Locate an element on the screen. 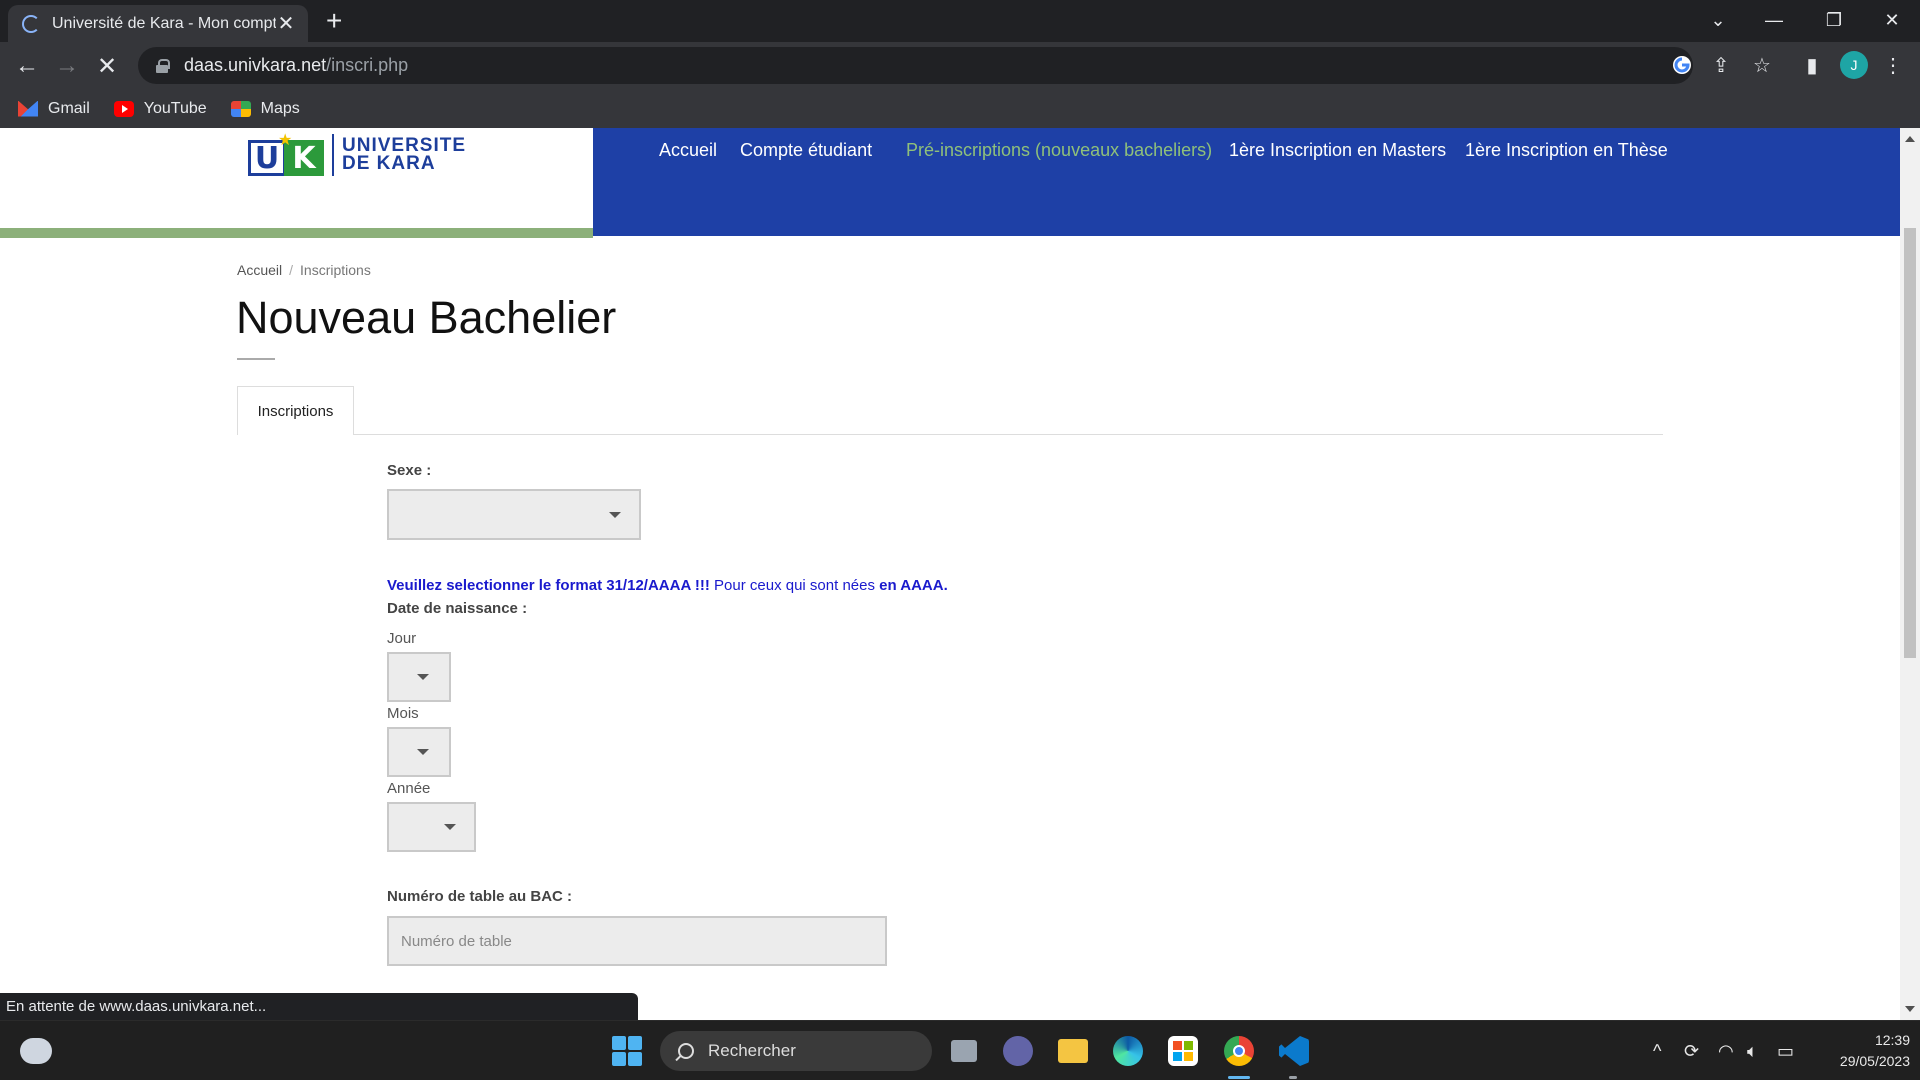 This screenshot has width=1920, height=1080. sexe-select is located at coordinates (514, 514).